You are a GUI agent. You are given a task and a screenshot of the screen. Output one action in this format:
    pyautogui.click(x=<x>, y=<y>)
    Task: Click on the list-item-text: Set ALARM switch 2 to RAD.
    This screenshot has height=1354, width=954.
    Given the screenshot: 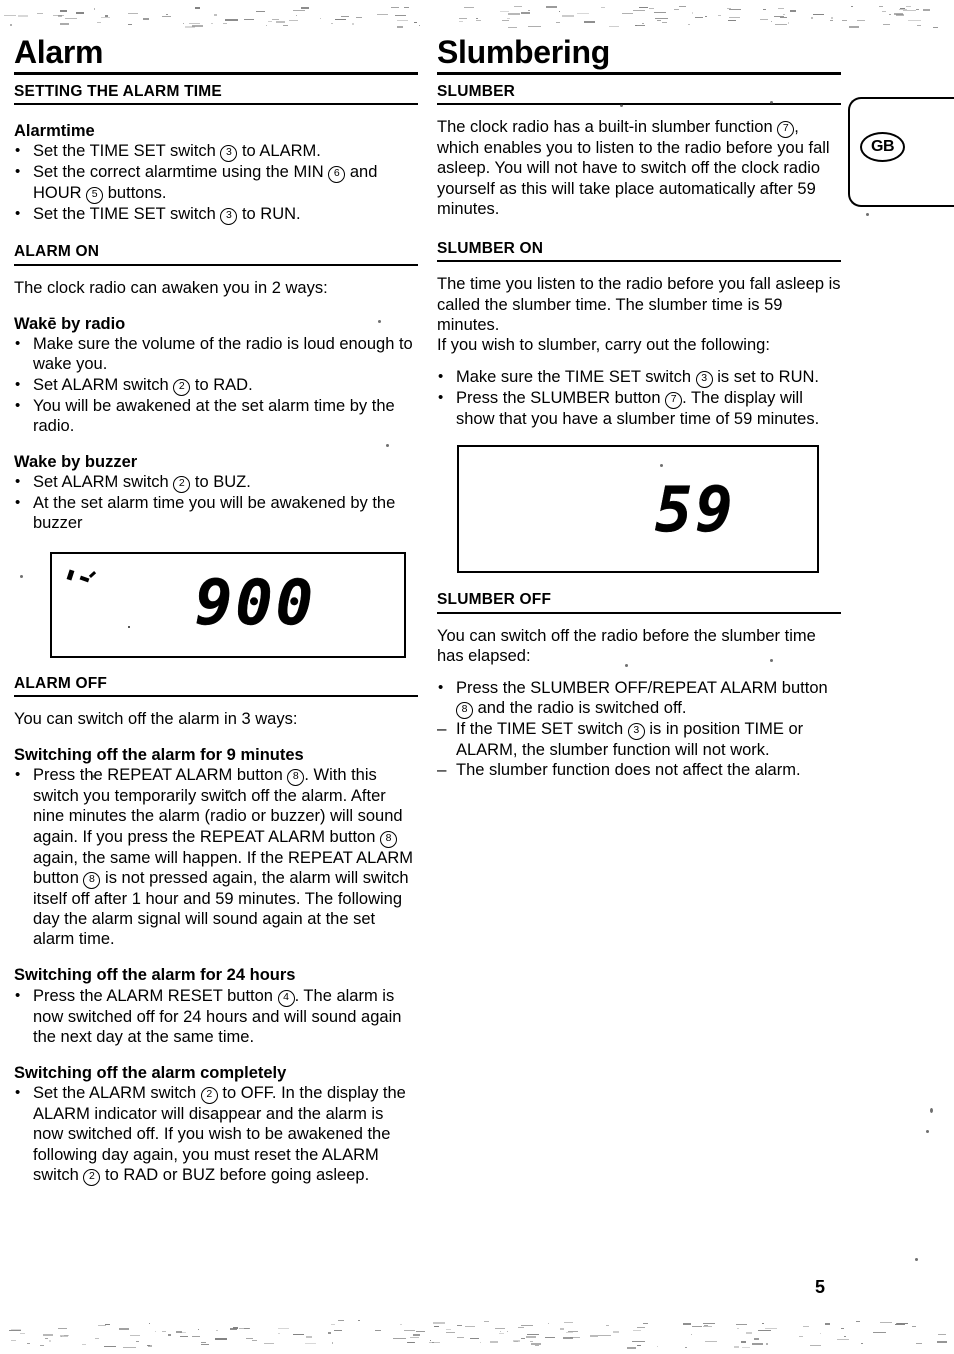 What is the action you would take?
    pyautogui.click(x=143, y=385)
    